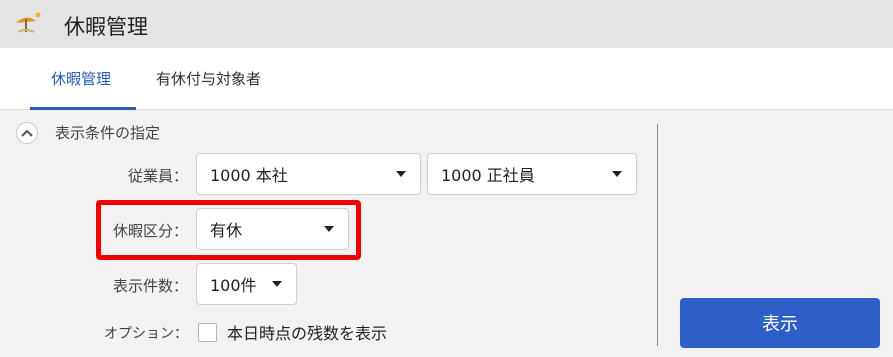  What do you see at coordinates (81, 78) in the screenshot?
I see `tab-leave-management: 休暇管理` at bounding box center [81, 78].